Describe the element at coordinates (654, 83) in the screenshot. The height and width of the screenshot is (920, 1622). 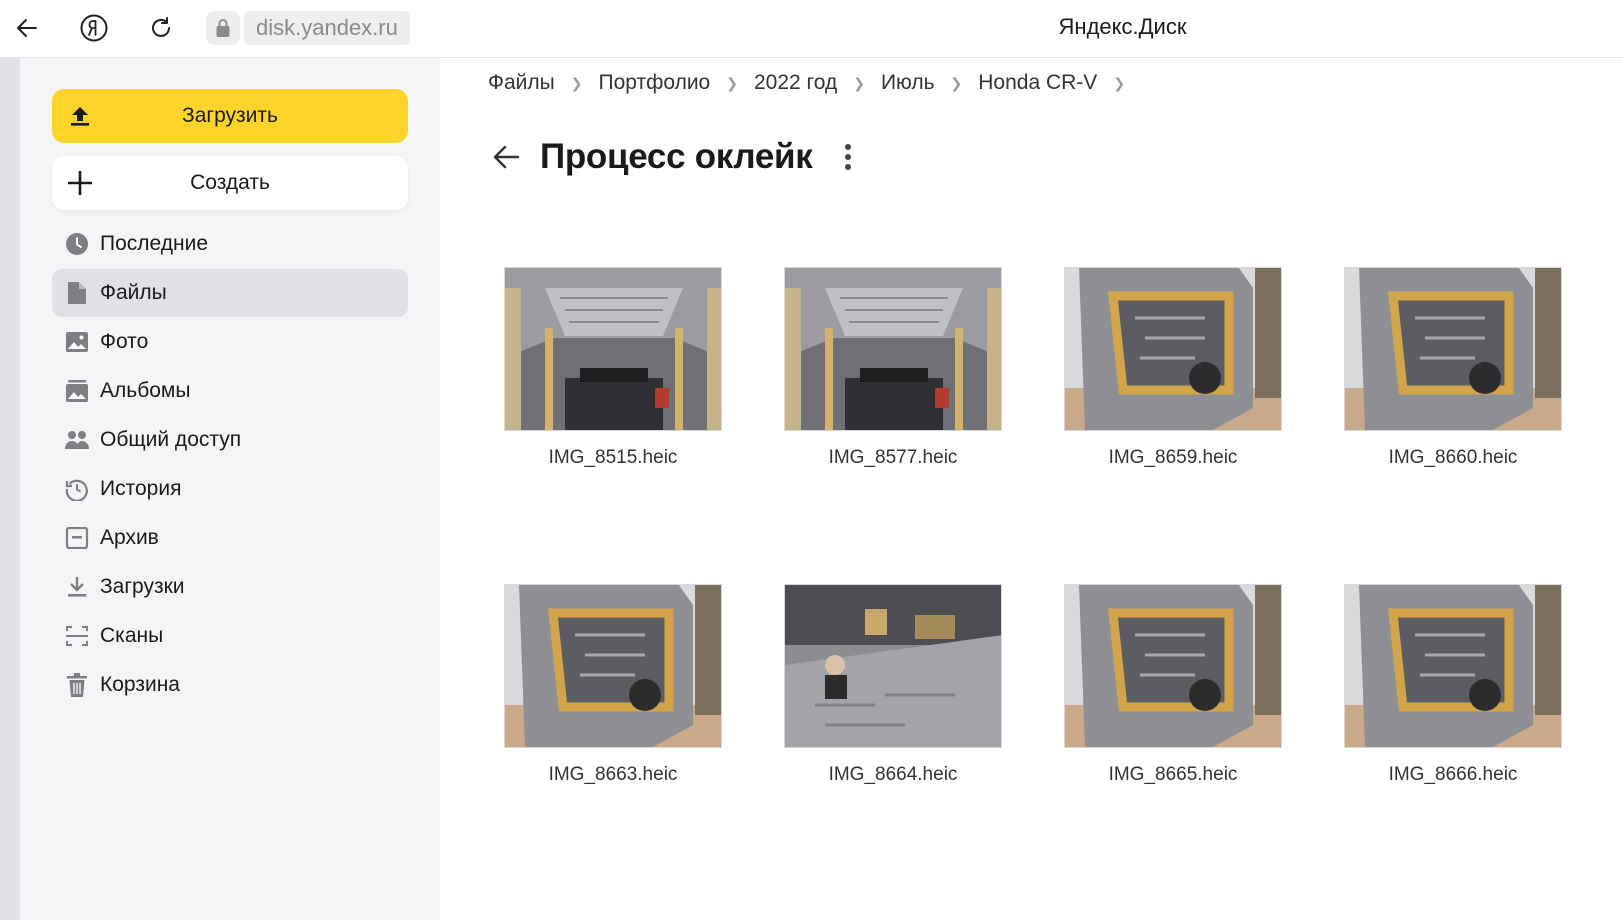
I see `breadcrumb-item: Портфолио` at that location.